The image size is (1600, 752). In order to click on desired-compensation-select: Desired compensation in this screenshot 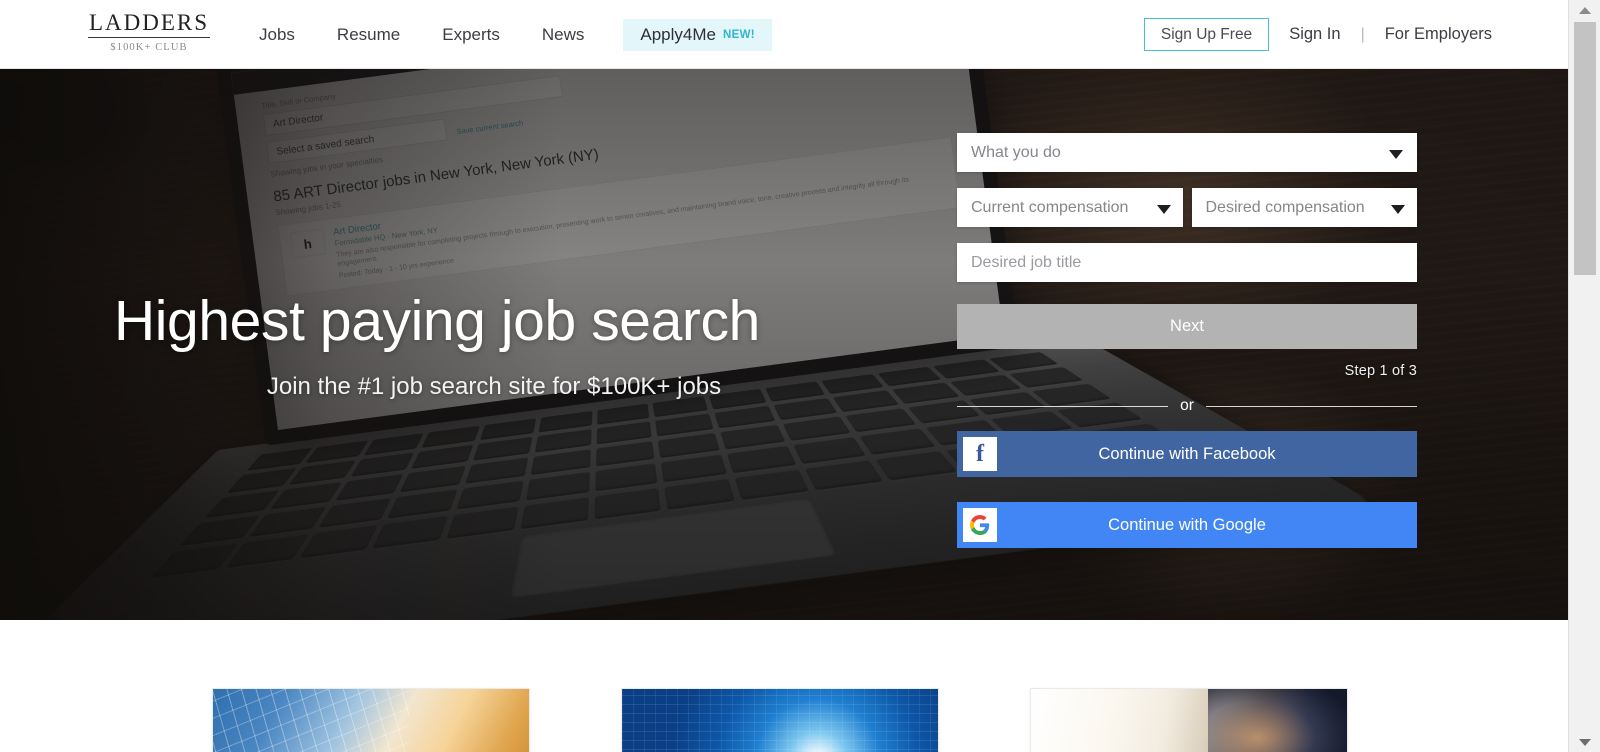, I will do `click(1304, 207)`.